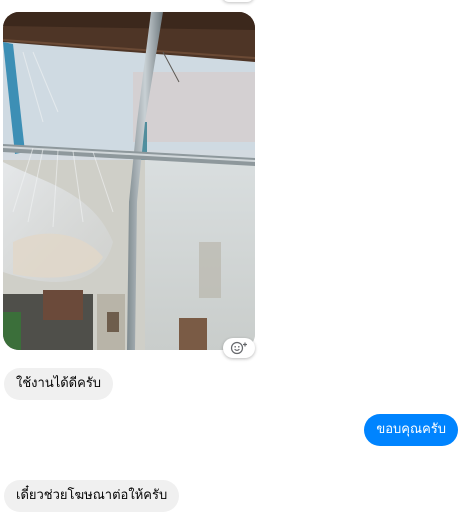  I want to click on incoming-message-bubble: เดี๋ยวช่วยโฆษณาต่อให้ครับ, so click(92, 496).